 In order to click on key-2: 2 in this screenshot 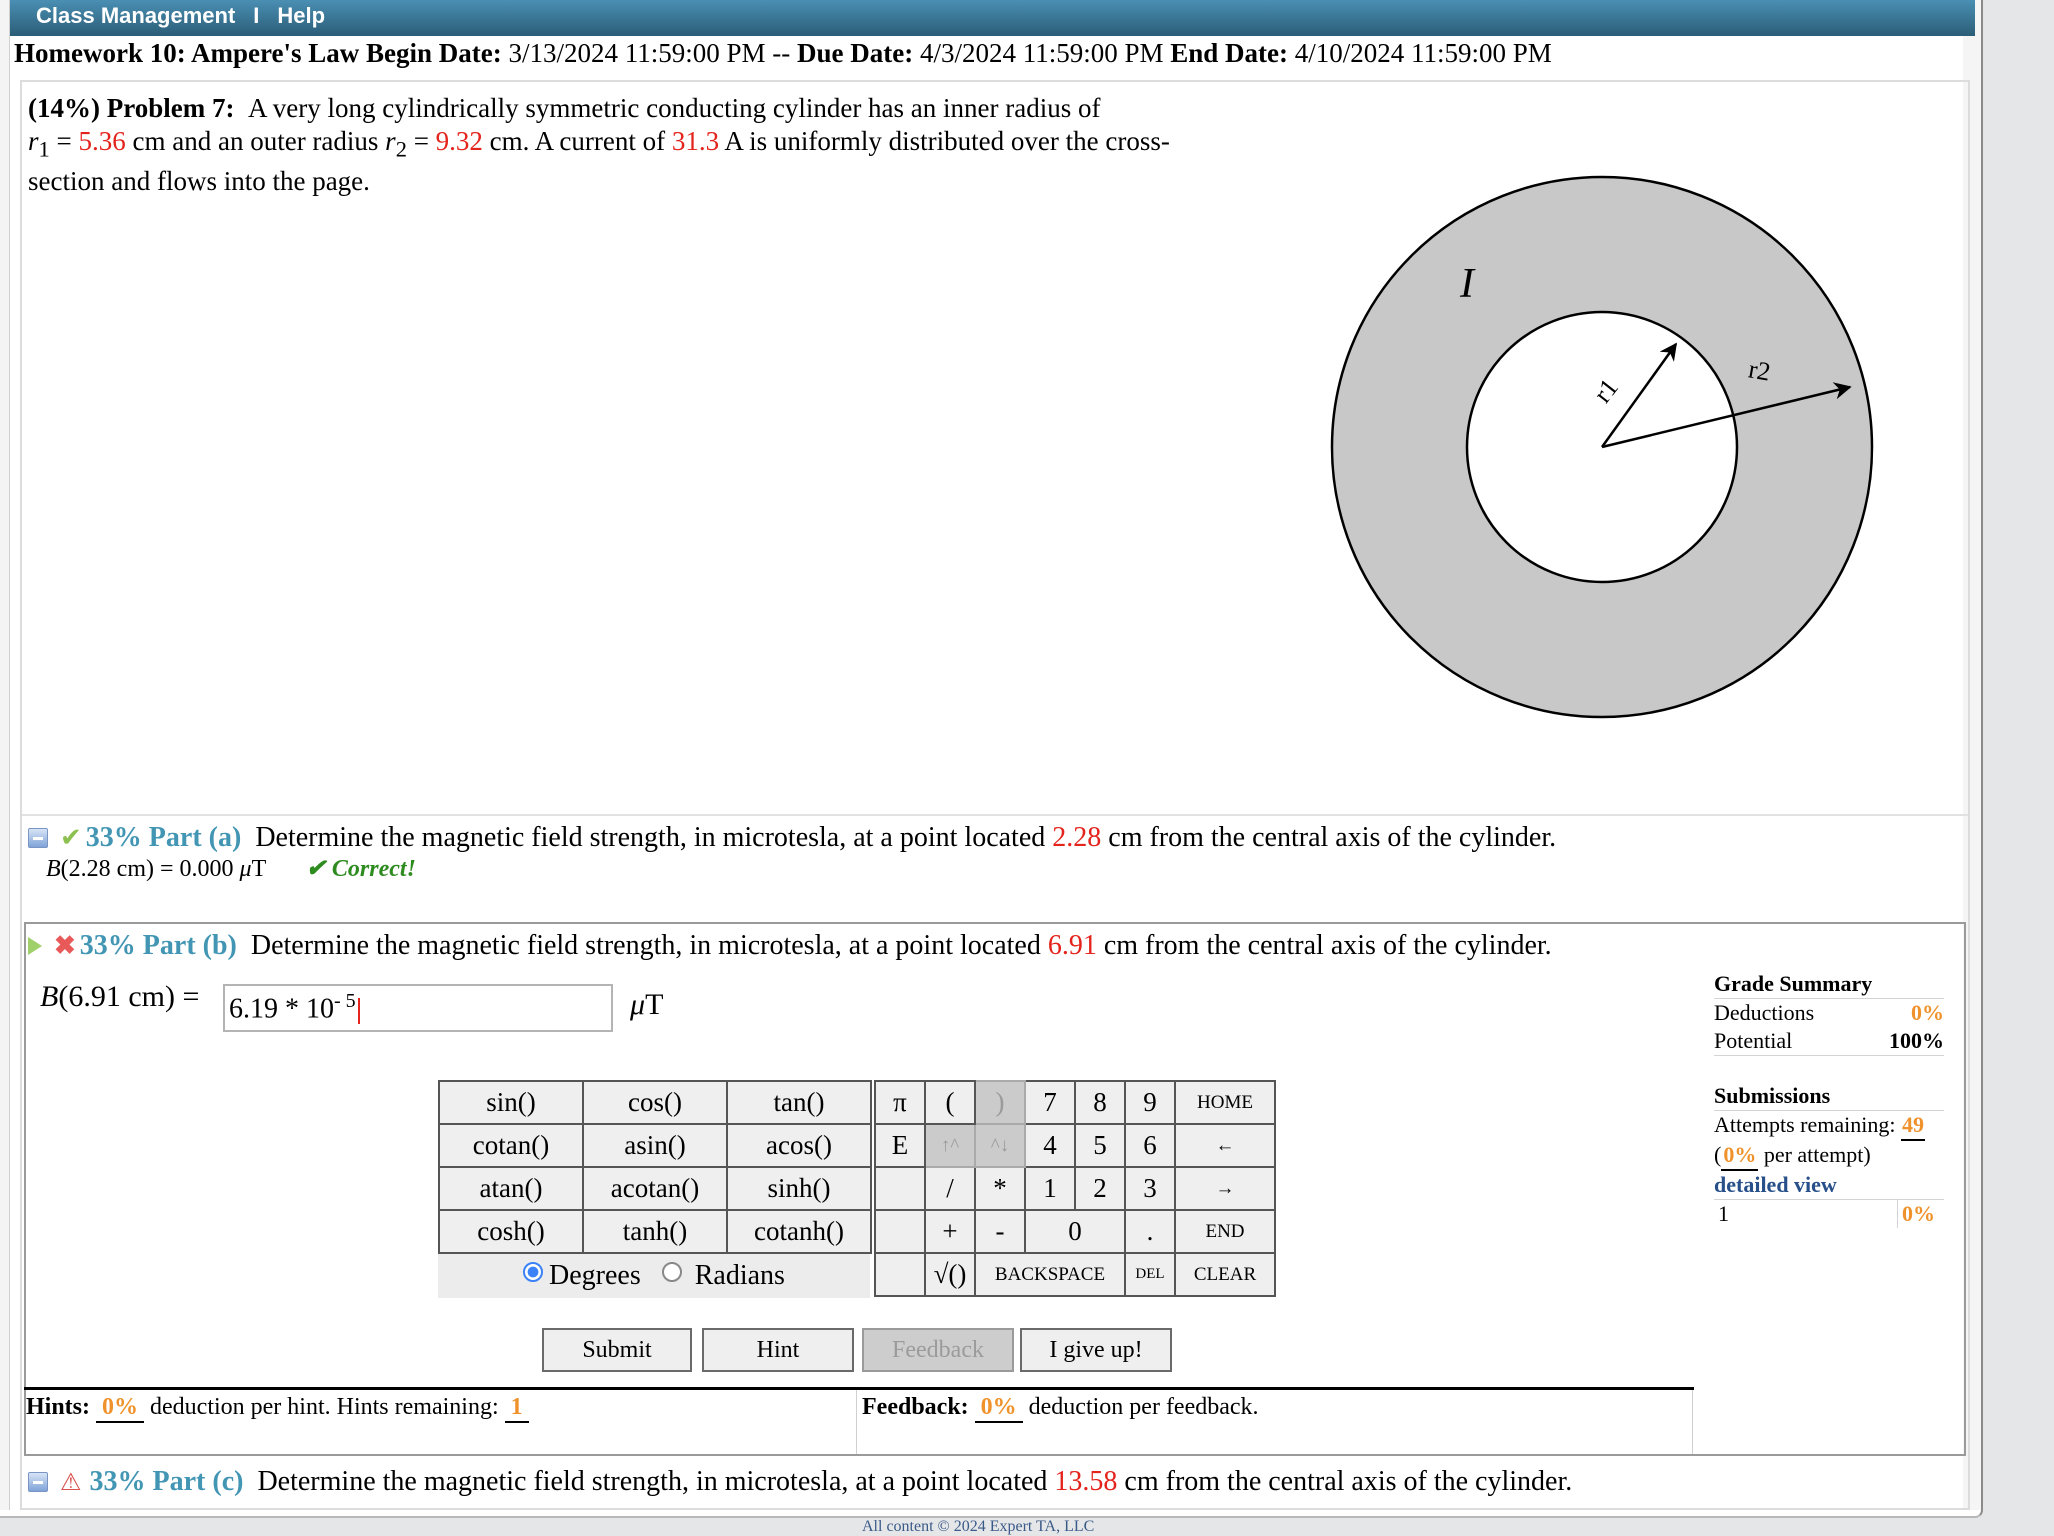, I will do `click(1100, 1188)`.